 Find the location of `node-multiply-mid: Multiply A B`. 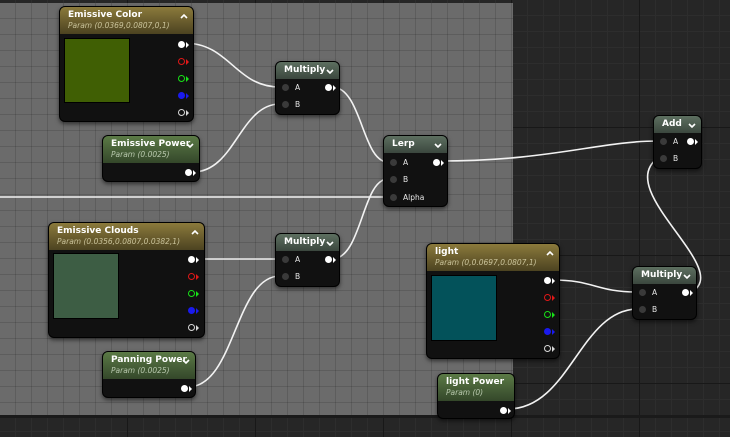

node-multiply-mid: Multiply A B is located at coordinates (307, 260).